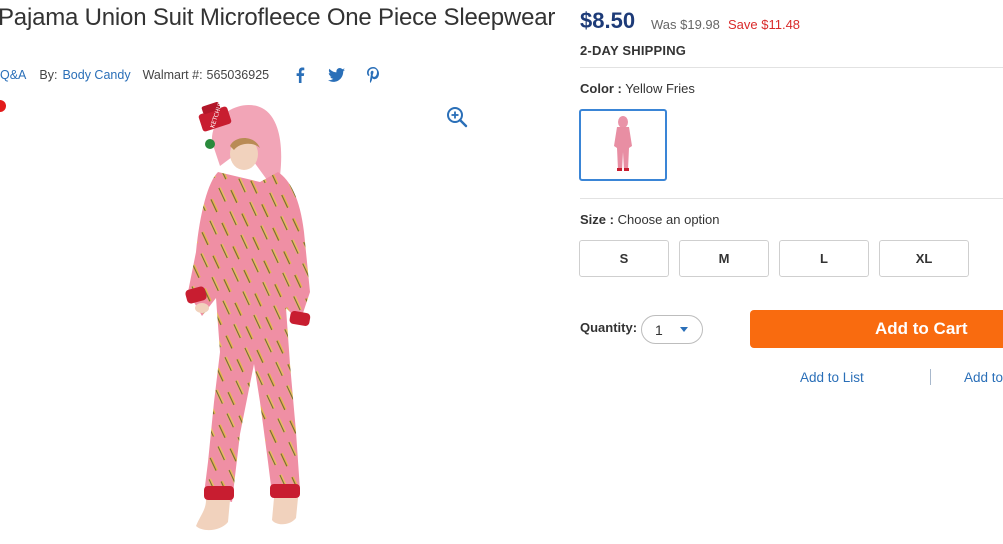 The width and height of the screenshot is (1003, 544). What do you see at coordinates (13, 75) in the screenshot?
I see `qa-link: Q&A` at bounding box center [13, 75].